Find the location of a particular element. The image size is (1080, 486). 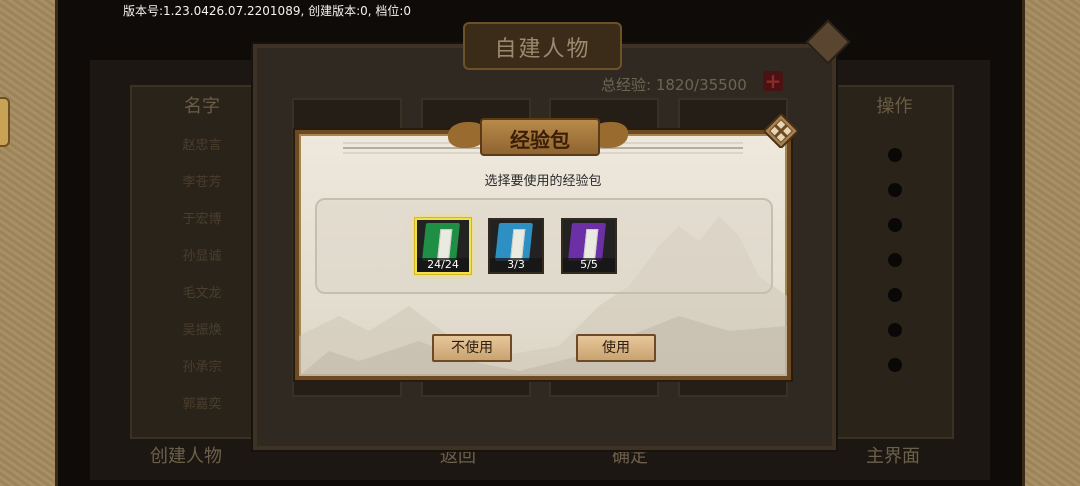

list-item: 孙承宗 is located at coordinates (202, 367).